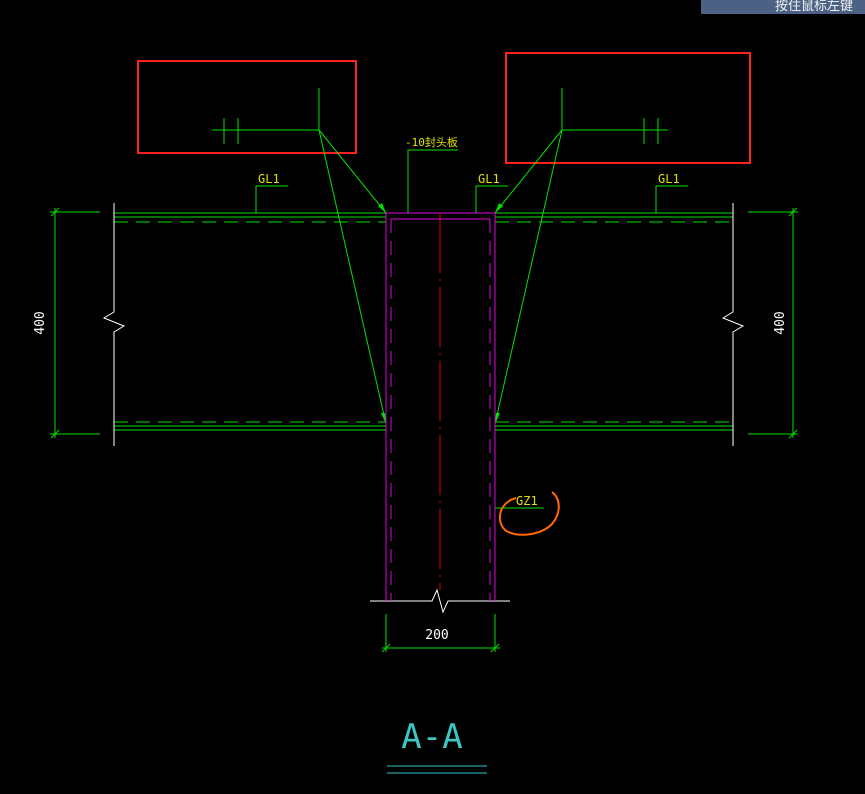 This screenshot has width=865, height=794. I want to click on weld-symbol-left, so click(266, 116).